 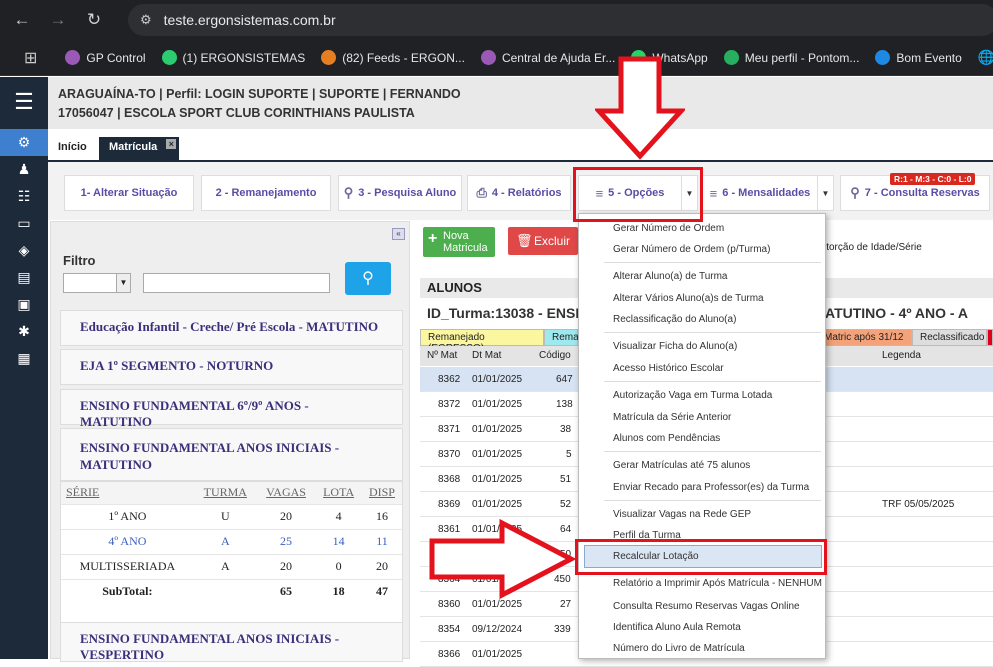 I want to click on tab-matricula: Matrícula ×, so click(x=139, y=149).